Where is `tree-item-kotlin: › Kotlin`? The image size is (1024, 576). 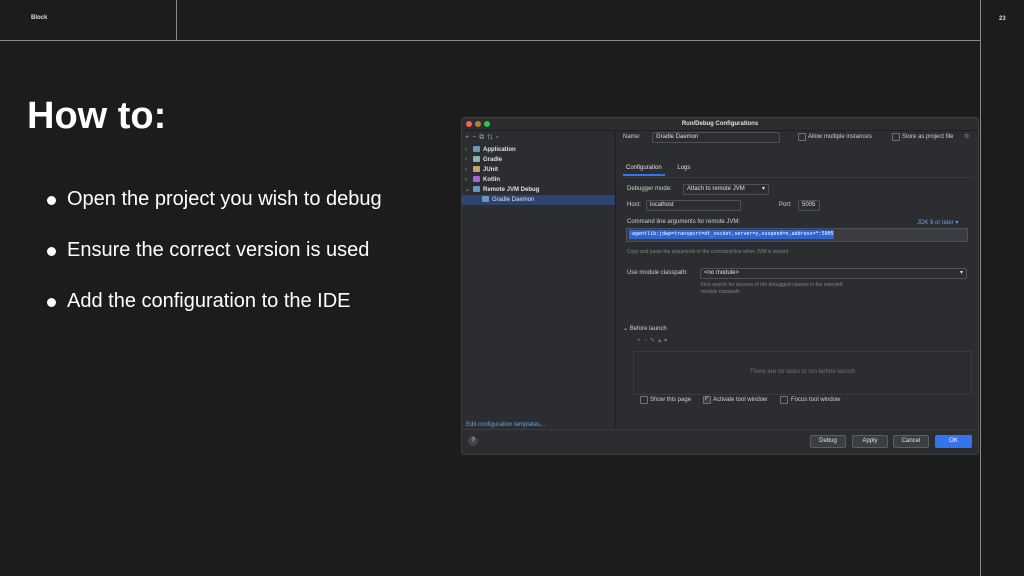
tree-item-kotlin: › Kotlin is located at coordinates (538, 180).